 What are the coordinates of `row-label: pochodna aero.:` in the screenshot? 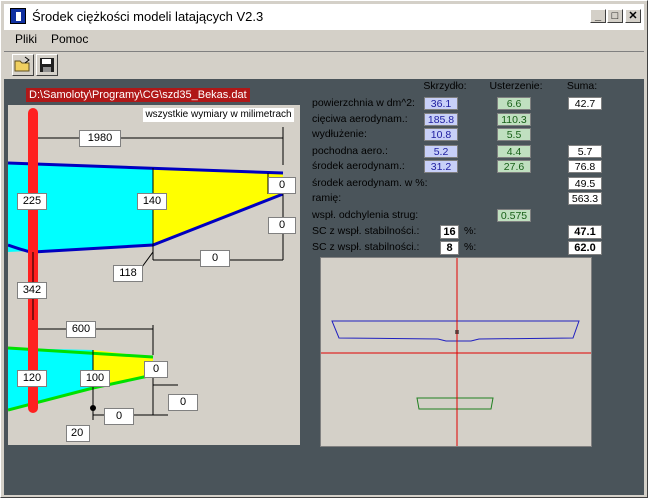 It's located at (350, 151).